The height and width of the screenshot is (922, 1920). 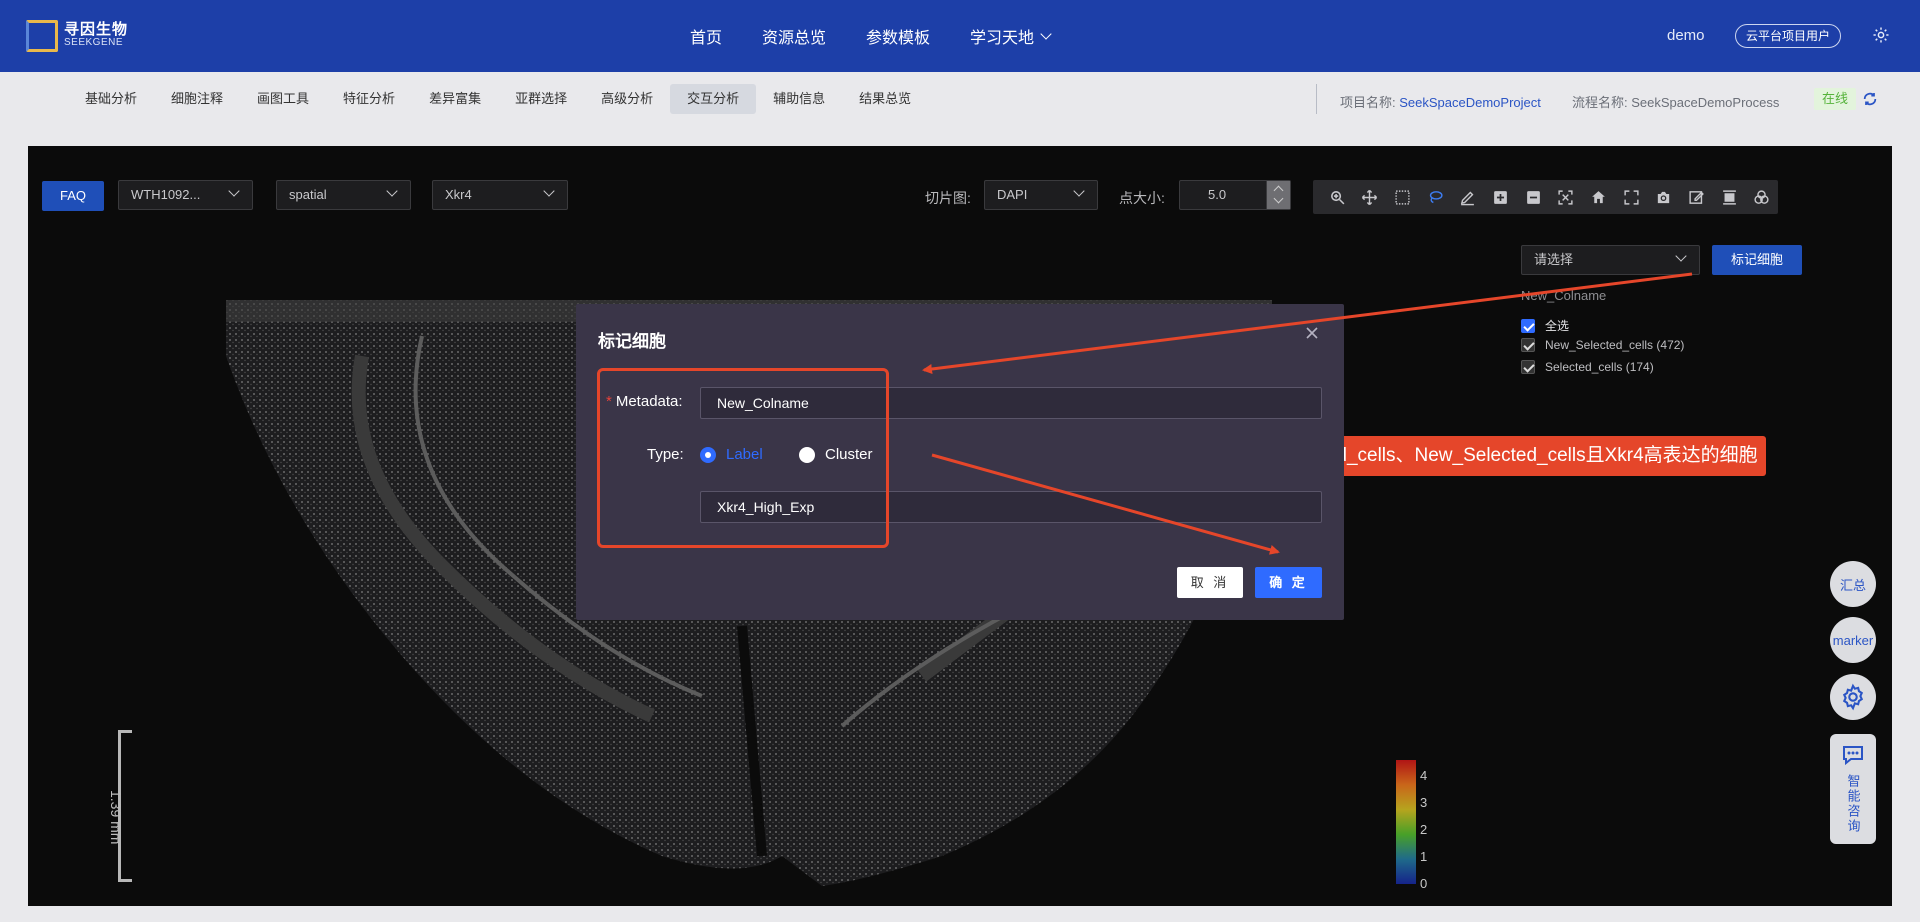 I want to click on marker-button: marker, so click(x=1853, y=640).